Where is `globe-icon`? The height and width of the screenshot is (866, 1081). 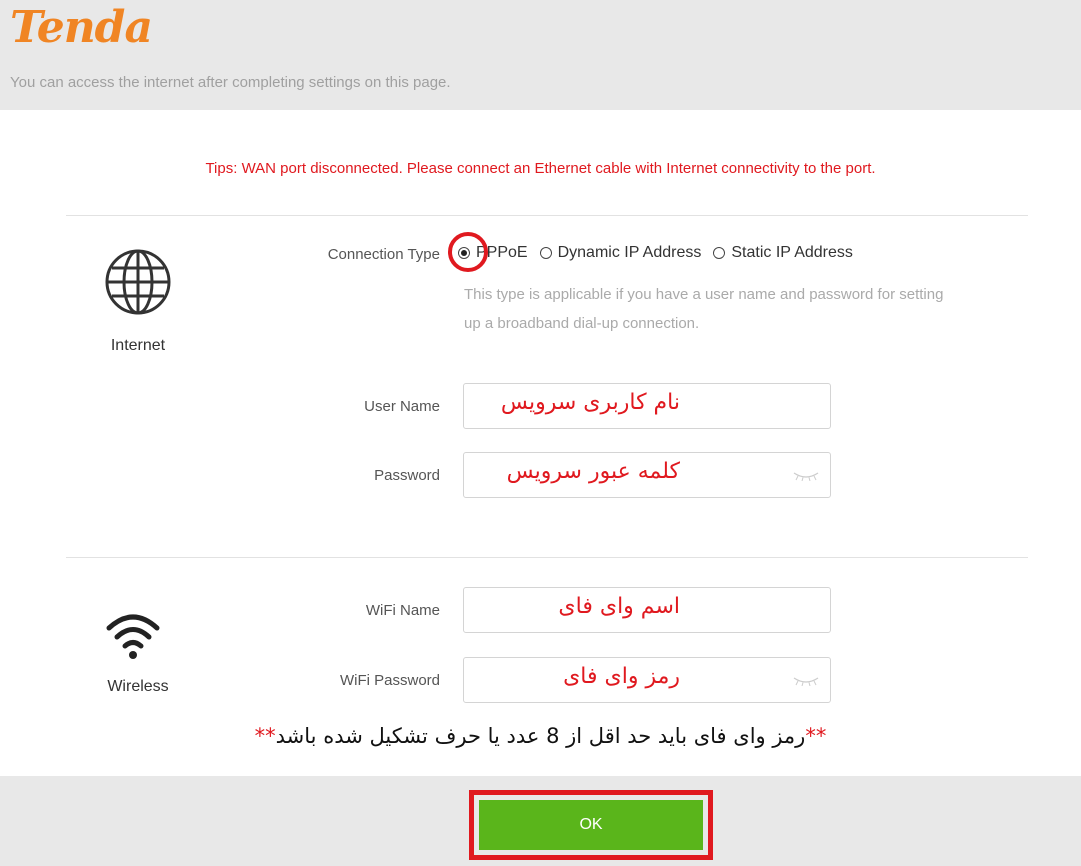 globe-icon is located at coordinates (138, 282).